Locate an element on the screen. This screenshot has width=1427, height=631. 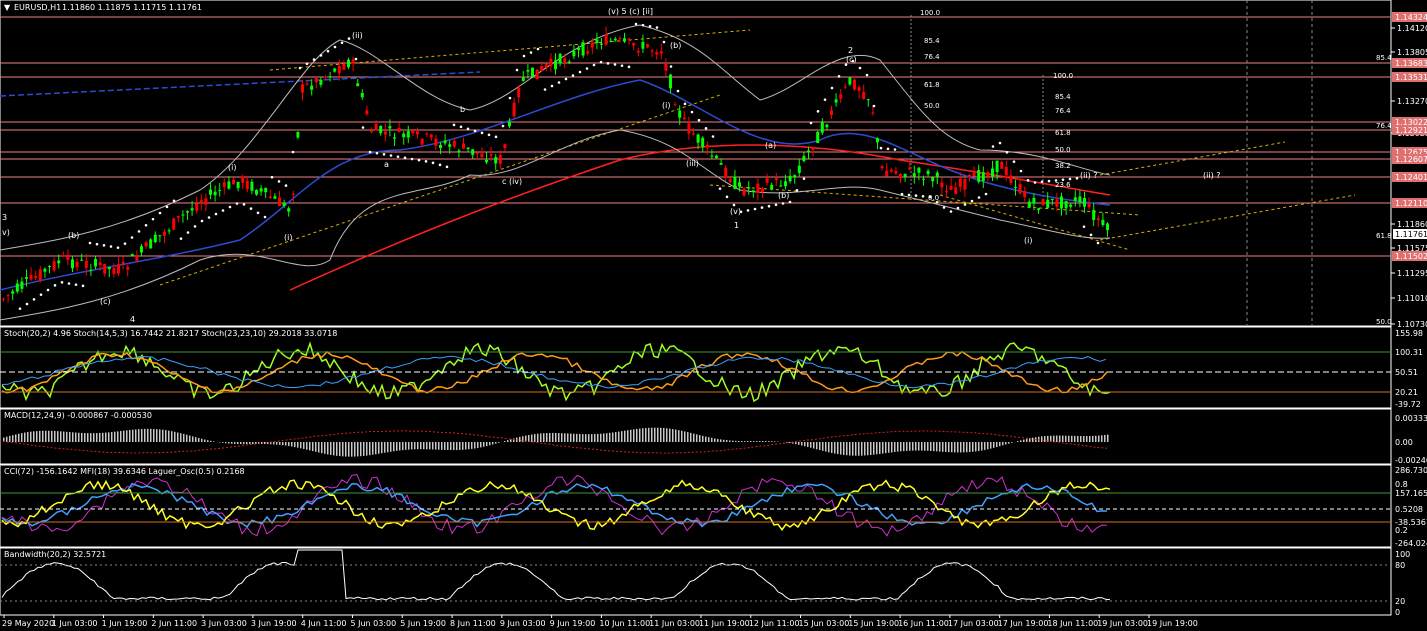
time-label: 18 Jun 11:00 is located at coordinates (1072, 623).